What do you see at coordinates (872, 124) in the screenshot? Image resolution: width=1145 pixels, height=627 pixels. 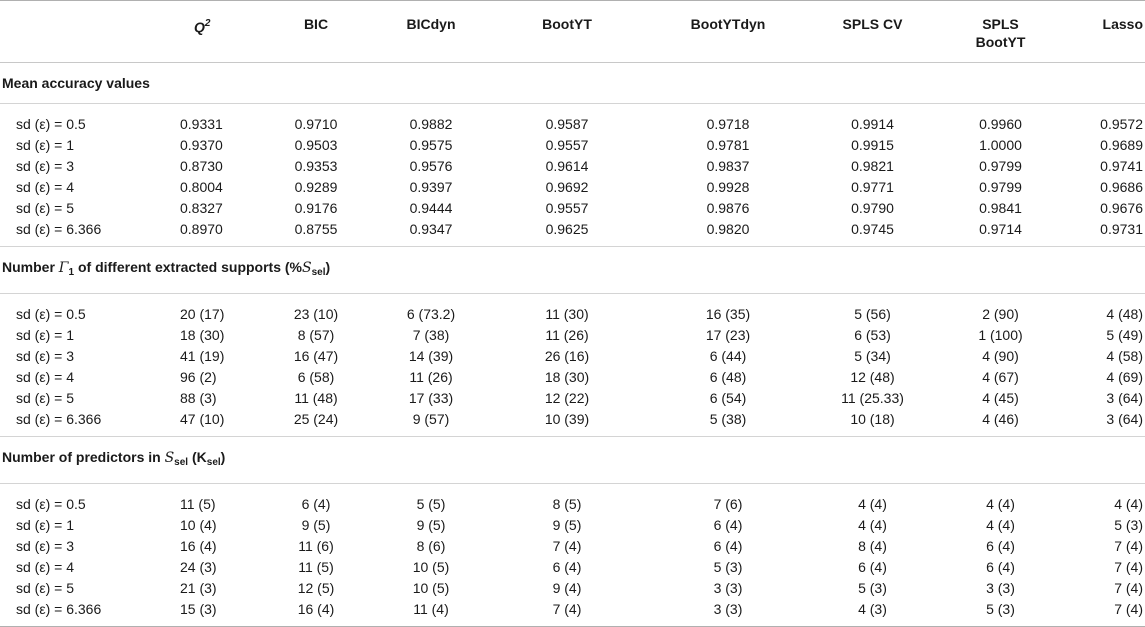 I see `table-cell: 0.9914` at bounding box center [872, 124].